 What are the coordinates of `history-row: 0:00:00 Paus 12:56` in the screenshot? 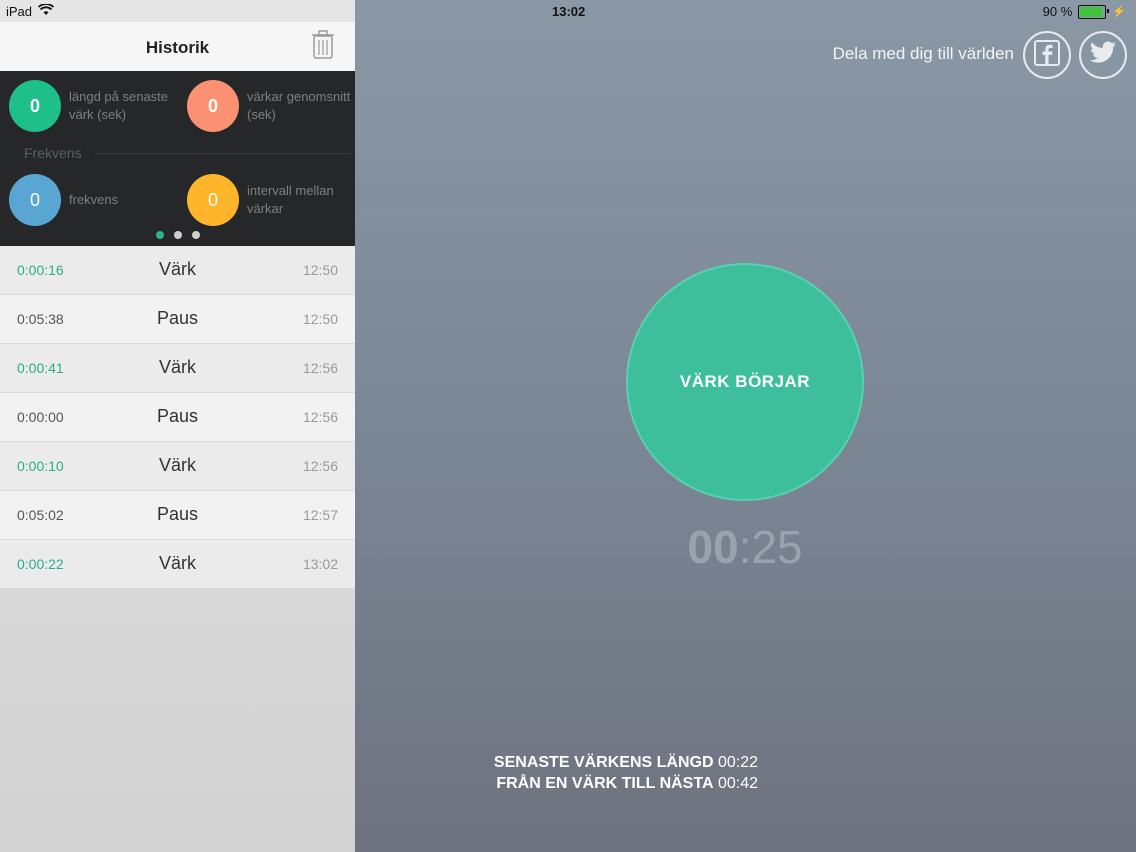 It's located at (177, 417).